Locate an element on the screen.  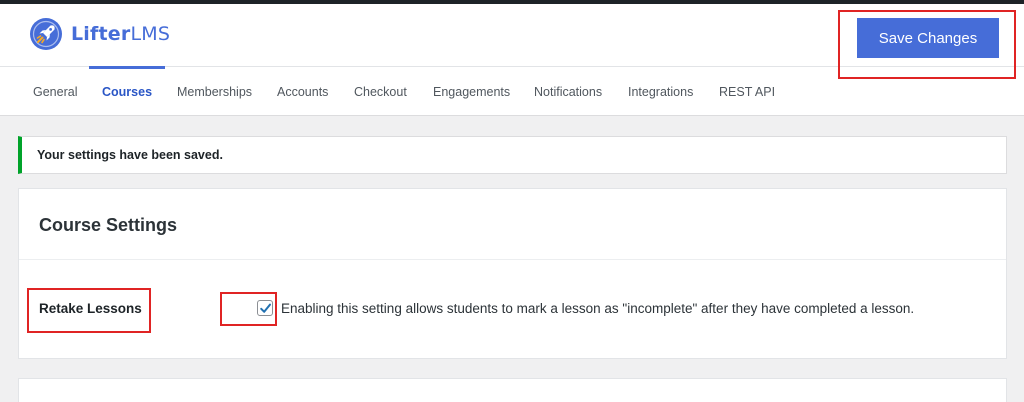
save-changes-button: Save Changes is located at coordinates (928, 38).